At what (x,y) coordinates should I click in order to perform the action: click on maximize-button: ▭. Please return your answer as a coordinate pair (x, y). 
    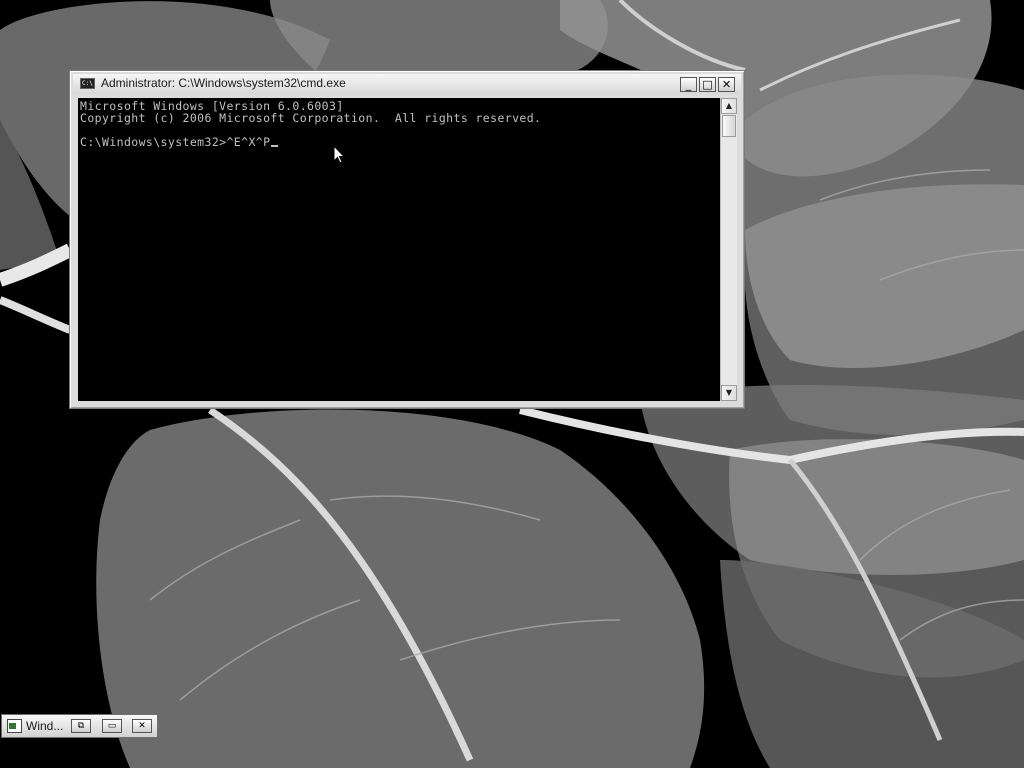
    Looking at the image, I should click on (112, 726).